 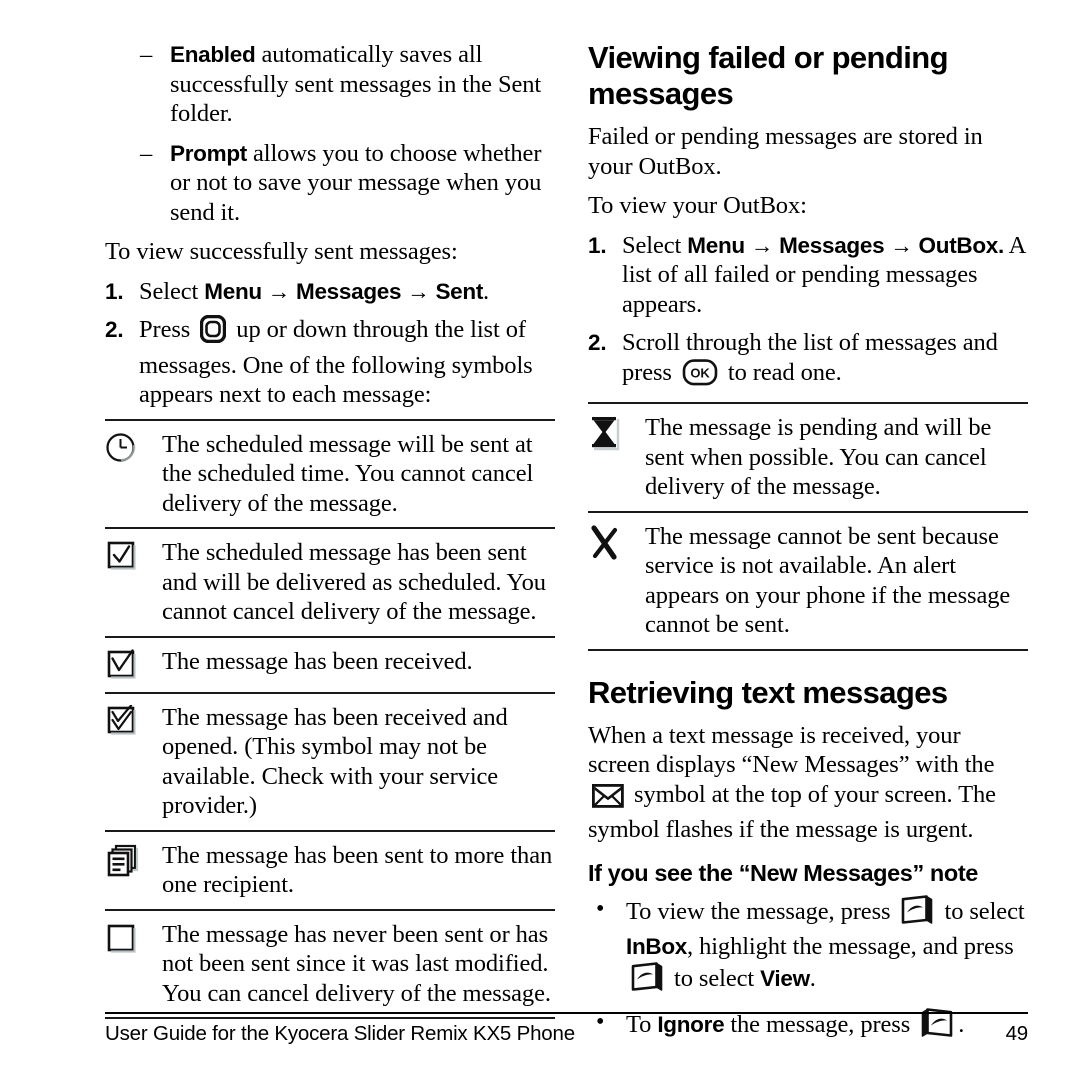 What do you see at coordinates (850, 946) in the screenshot?
I see `bullet-part-3: , highlight the message, and press` at bounding box center [850, 946].